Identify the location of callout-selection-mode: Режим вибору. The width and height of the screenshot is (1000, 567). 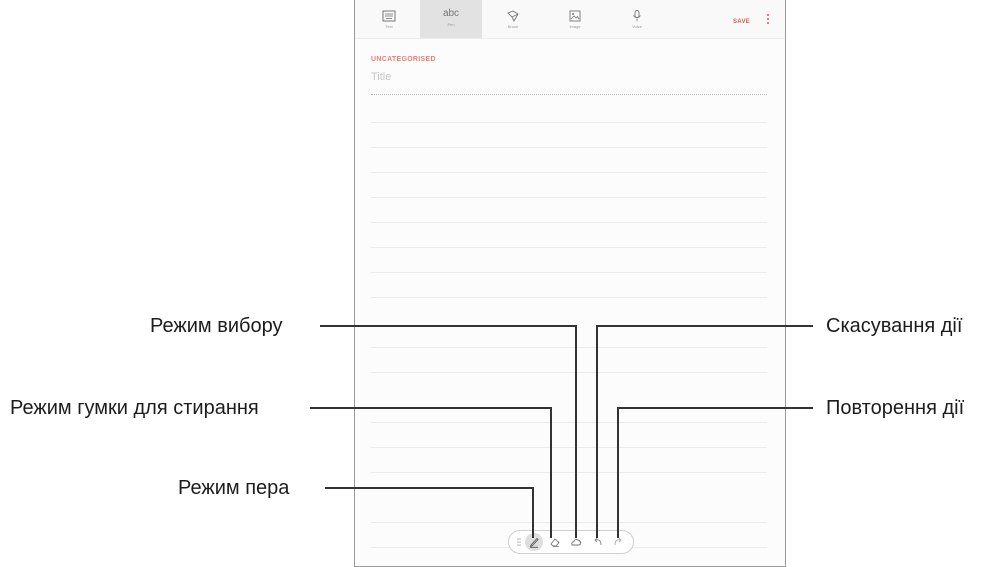
(216, 326).